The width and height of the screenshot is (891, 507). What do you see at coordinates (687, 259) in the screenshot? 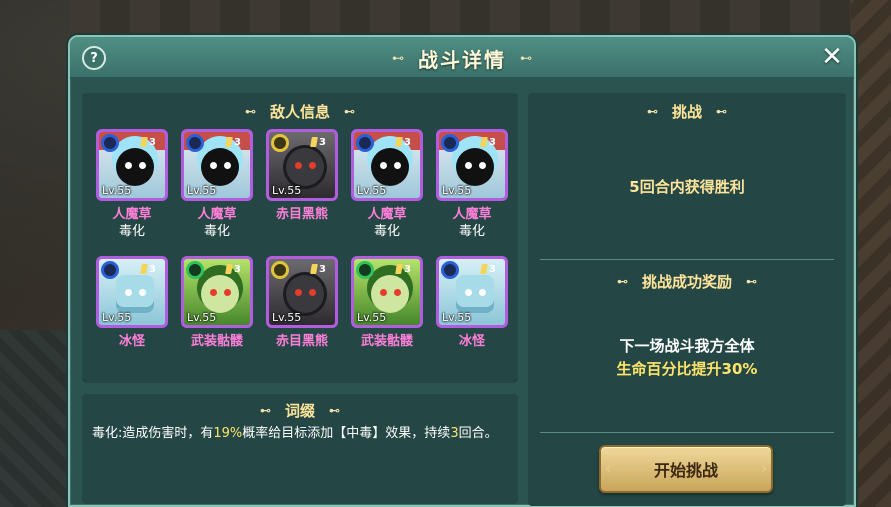
I see `divider` at bounding box center [687, 259].